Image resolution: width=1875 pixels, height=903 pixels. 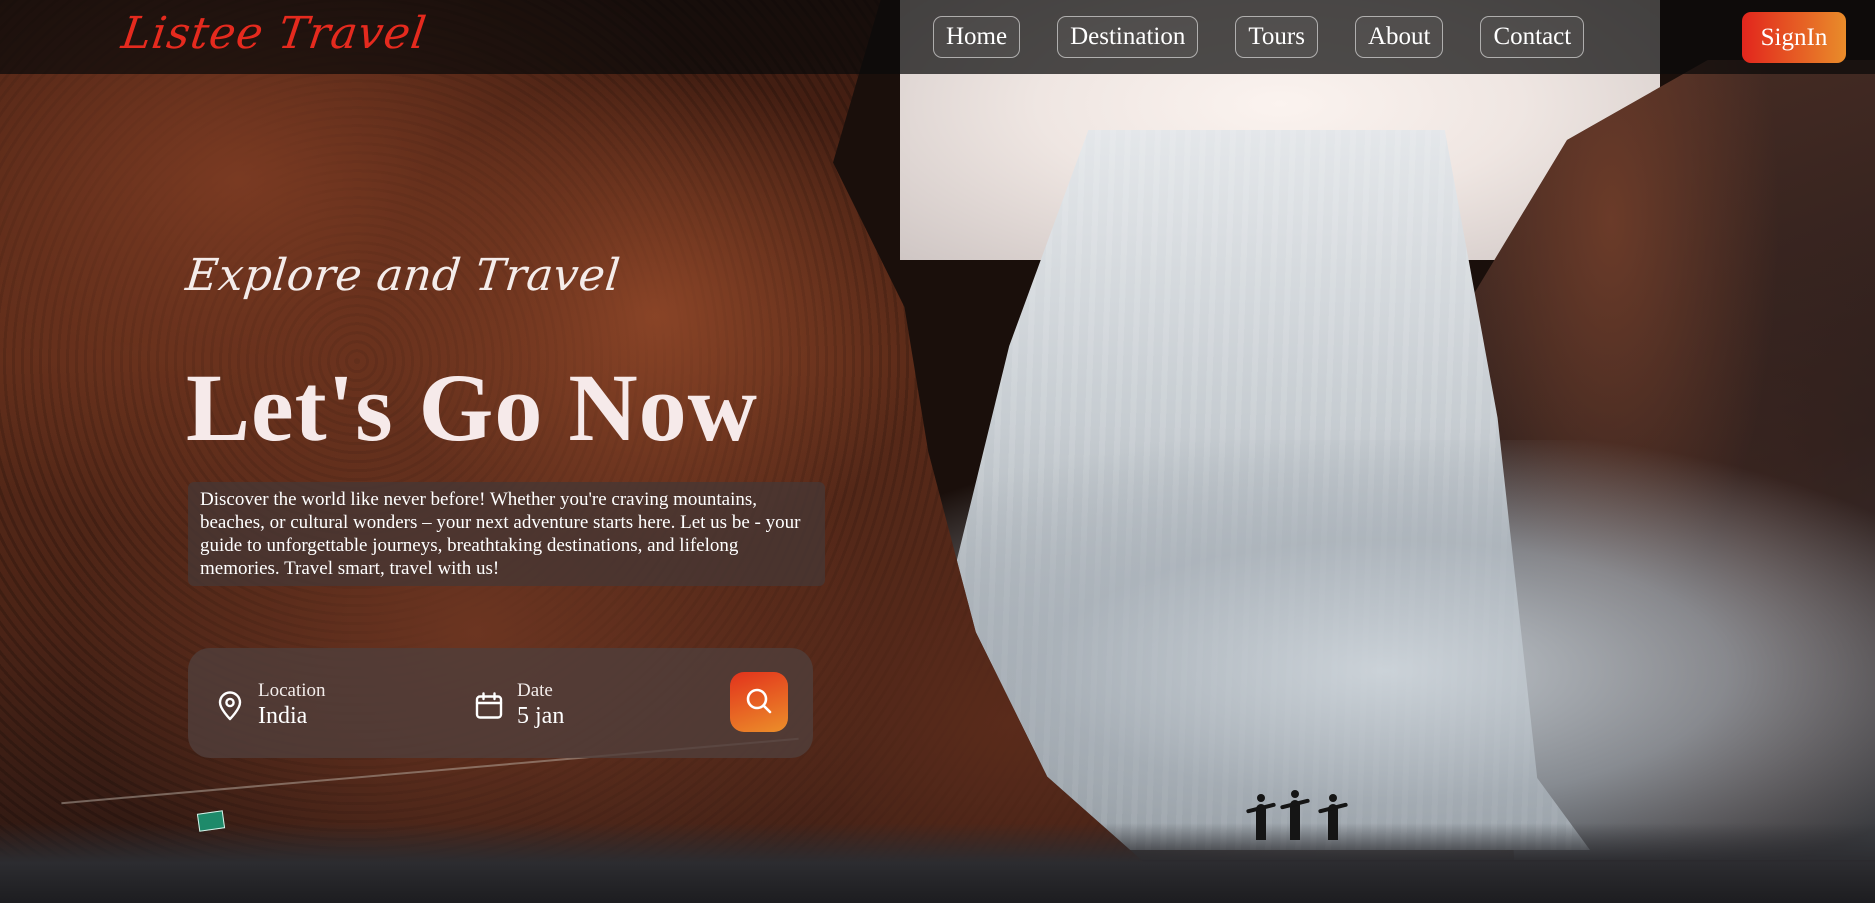 I want to click on hero-headline: Let's Go Now, so click(x=472, y=407).